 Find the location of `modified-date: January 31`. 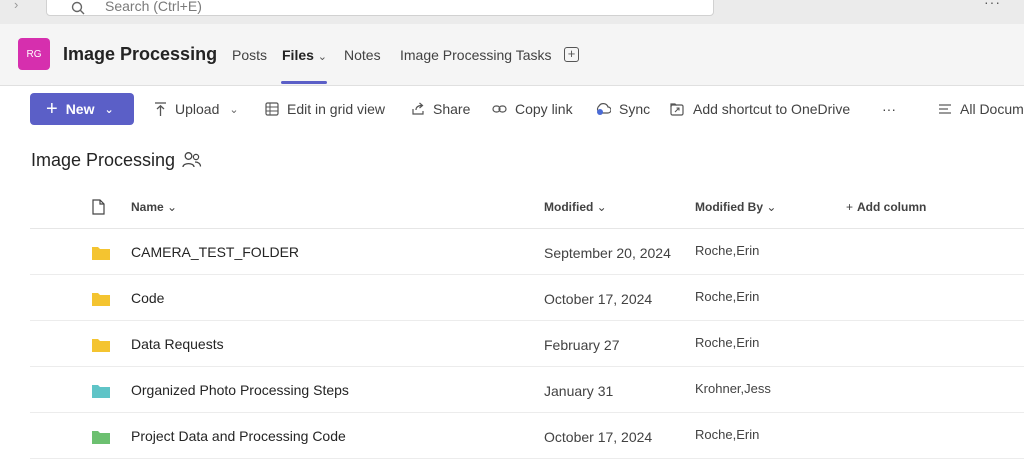

modified-date: January 31 is located at coordinates (579, 391).